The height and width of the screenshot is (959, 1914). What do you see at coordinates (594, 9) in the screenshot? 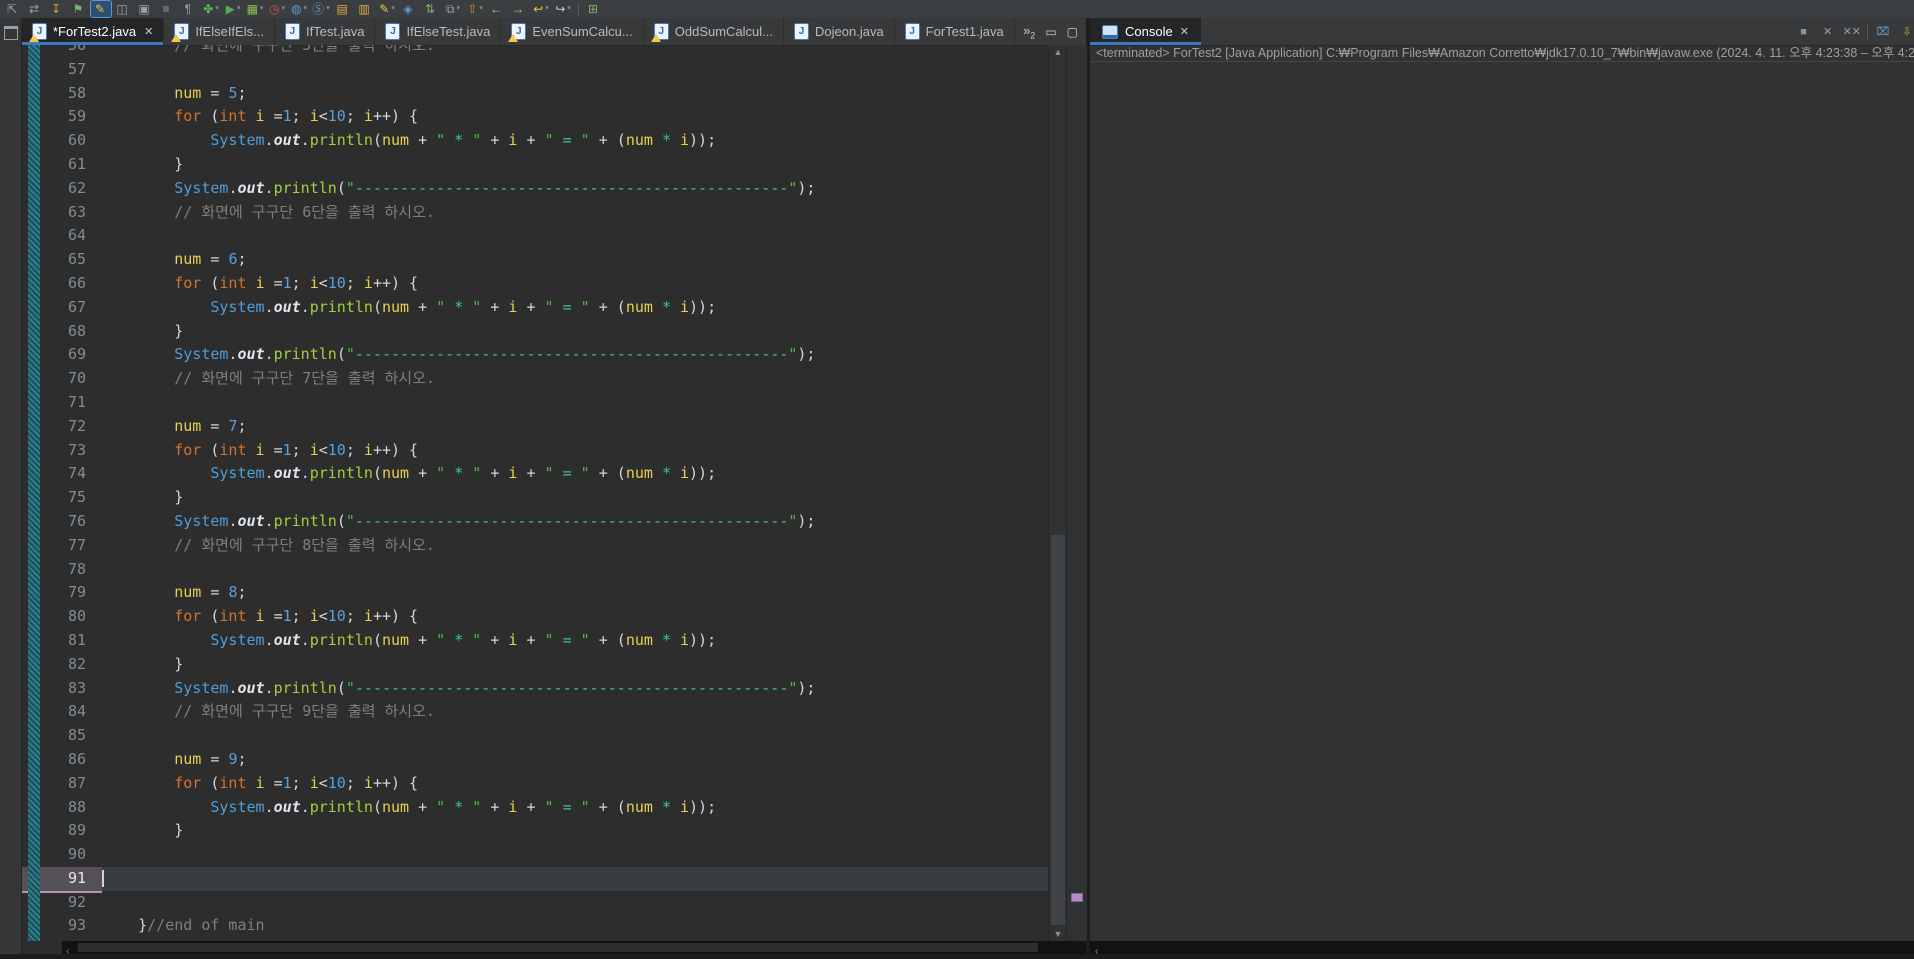
I see `open-console-icon: ⊞` at bounding box center [594, 9].